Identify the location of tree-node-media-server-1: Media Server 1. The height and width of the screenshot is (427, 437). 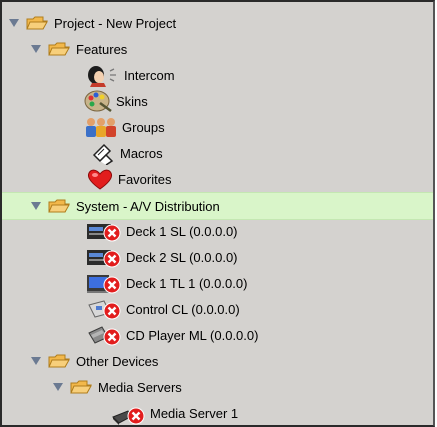
(217, 412).